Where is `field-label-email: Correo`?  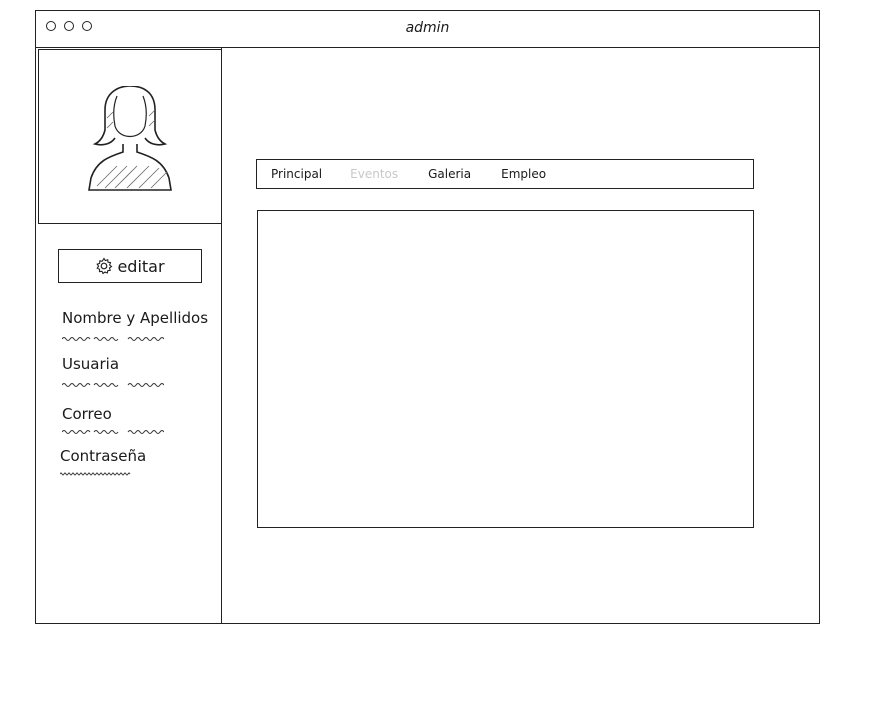 field-label-email: Correo is located at coordinates (87, 414).